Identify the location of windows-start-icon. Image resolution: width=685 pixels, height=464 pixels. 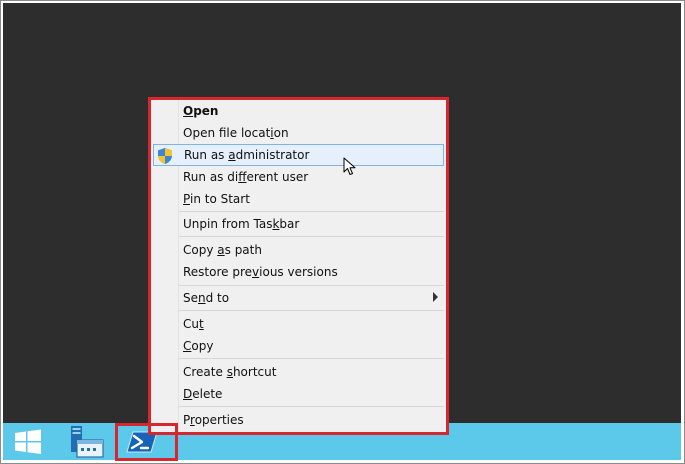
(28, 441).